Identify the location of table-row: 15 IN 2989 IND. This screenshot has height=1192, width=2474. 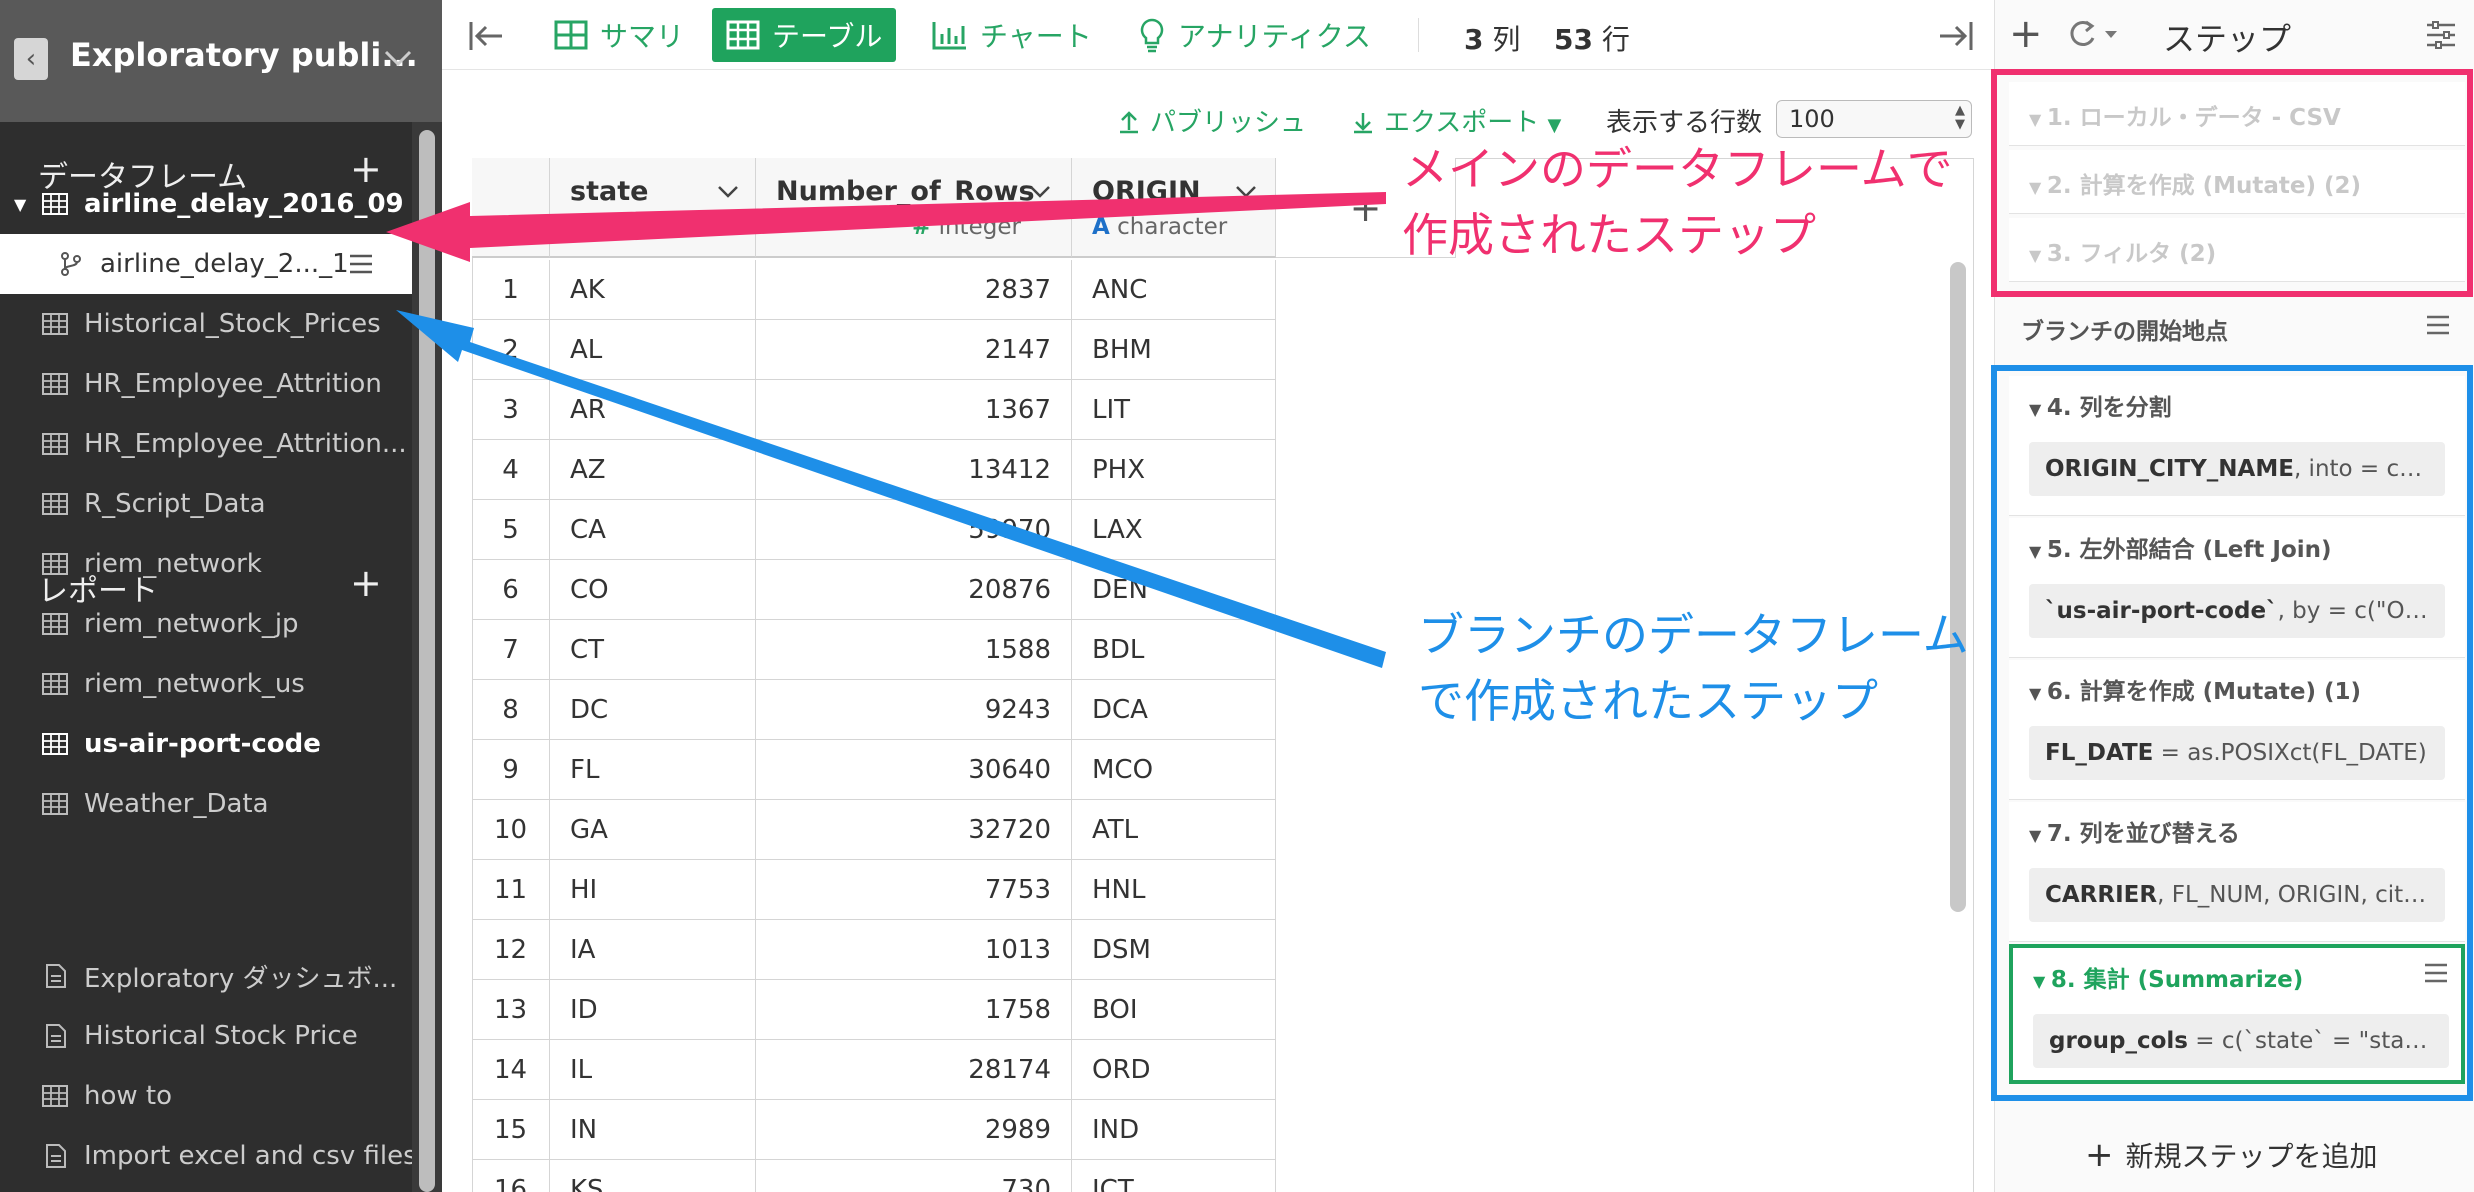
(874, 1130).